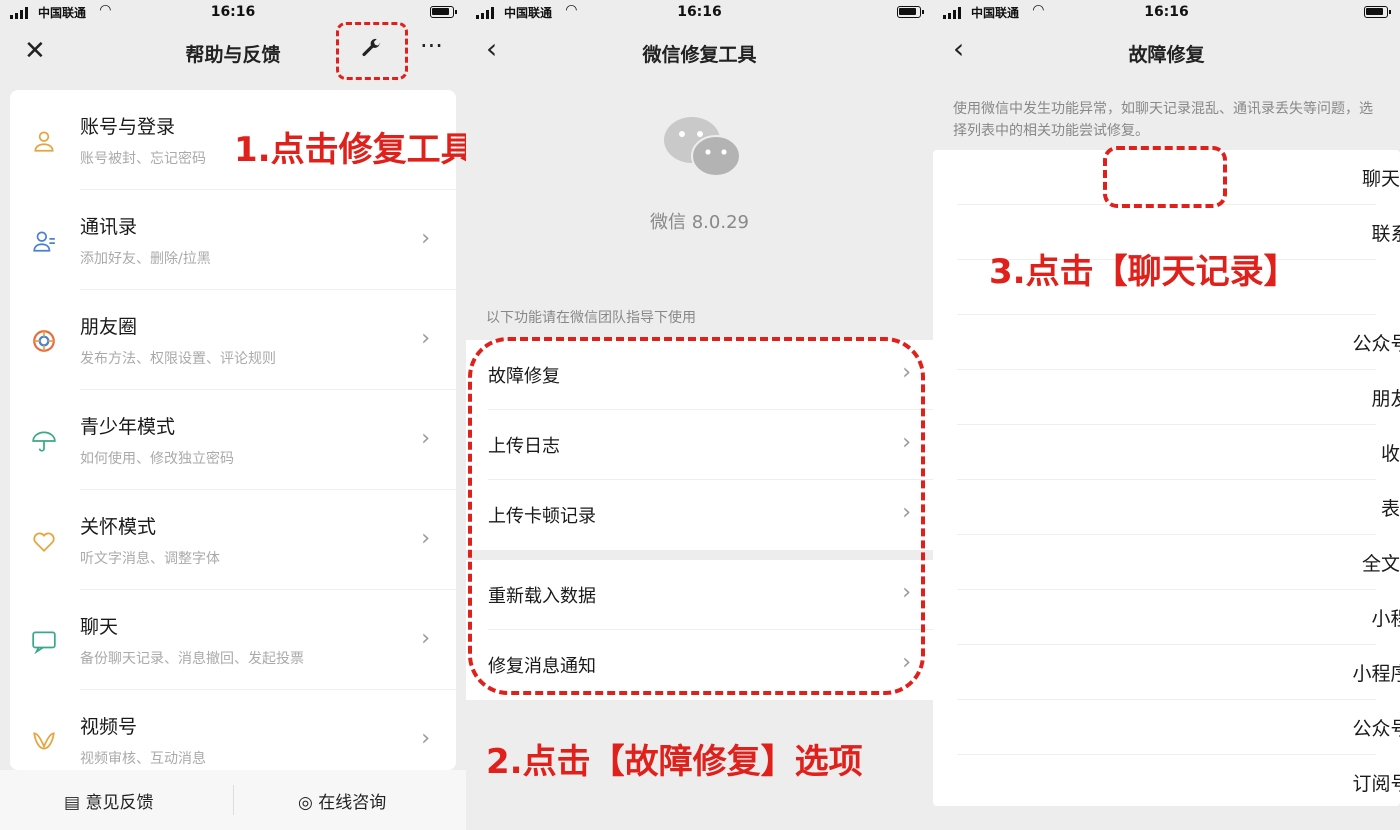  I want to click on feedback-label: 意见反馈, so click(119, 803).